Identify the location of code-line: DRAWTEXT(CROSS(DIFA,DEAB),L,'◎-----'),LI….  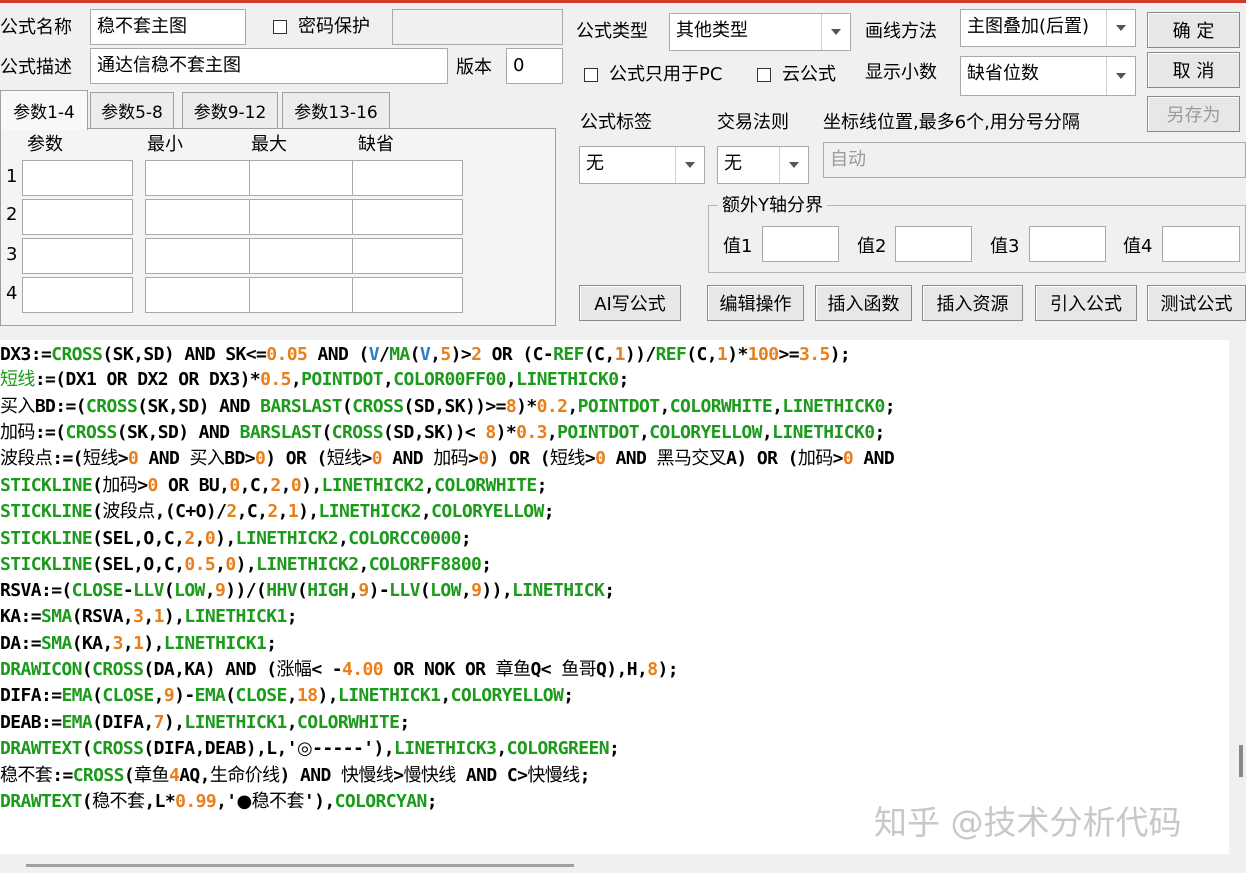
(310, 749).